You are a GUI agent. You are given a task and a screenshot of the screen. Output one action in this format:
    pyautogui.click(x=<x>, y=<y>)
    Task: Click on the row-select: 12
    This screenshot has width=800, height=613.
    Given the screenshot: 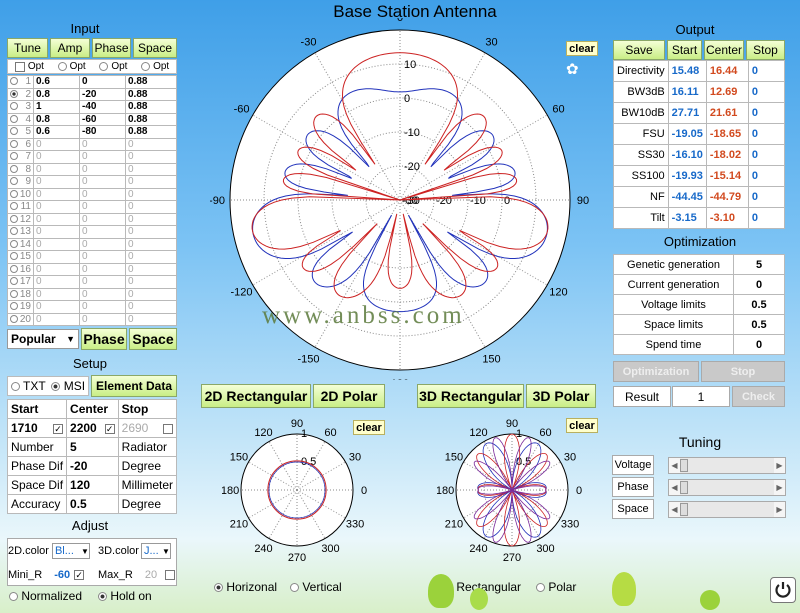 What is the action you would take?
    pyautogui.click(x=20, y=219)
    